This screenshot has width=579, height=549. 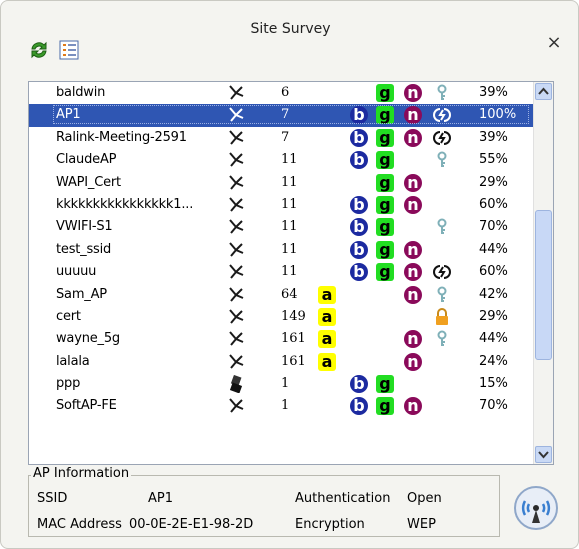 What do you see at coordinates (493, 249) in the screenshot?
I see `signal-strength: 44%` at bounding box center [493, 249].